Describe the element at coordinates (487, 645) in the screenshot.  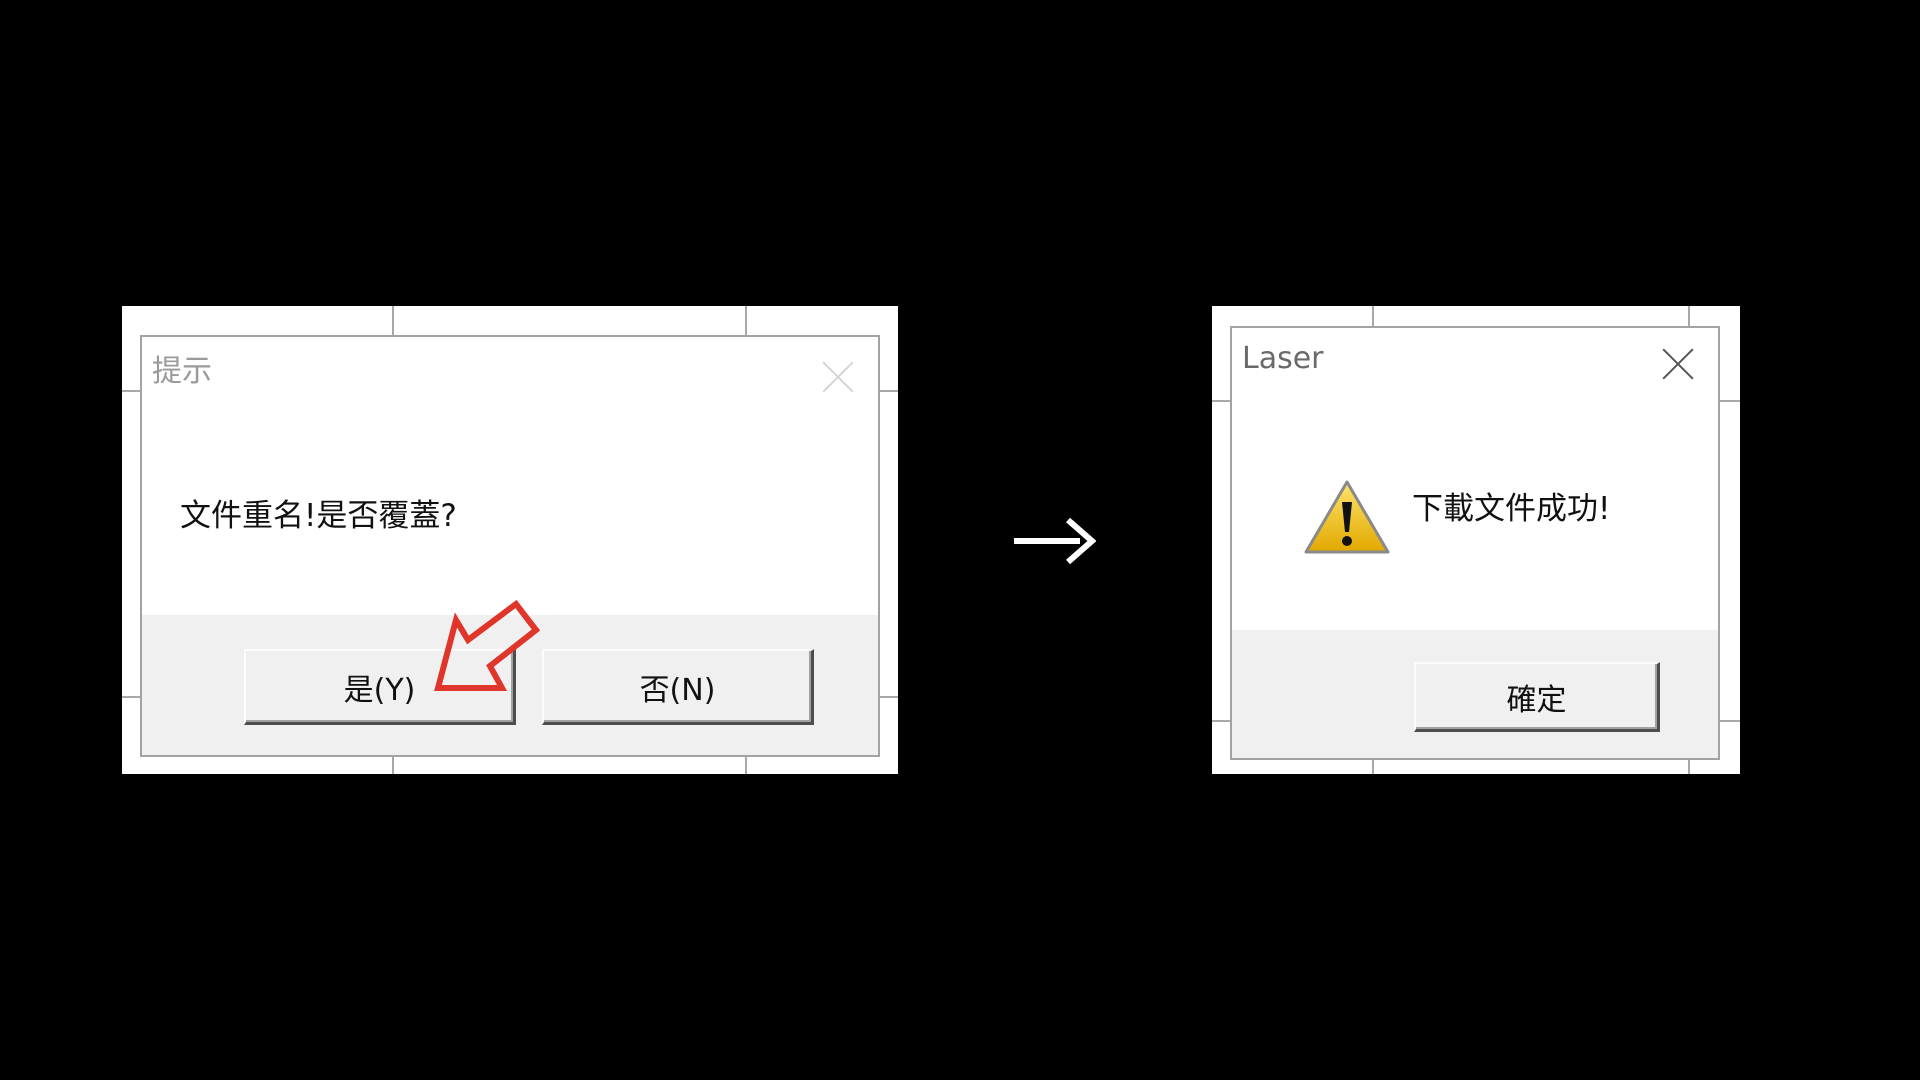
I see `callout-arrow-icon` at that location.